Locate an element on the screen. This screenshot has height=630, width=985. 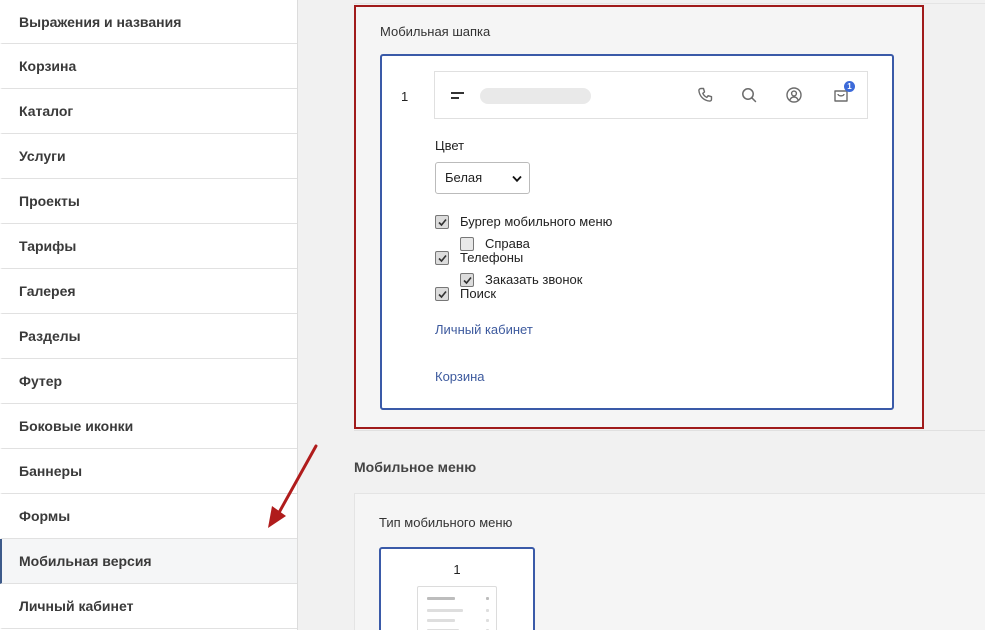
sidebar-item-label: Мобильная версия is located at coordinates (85, 561).